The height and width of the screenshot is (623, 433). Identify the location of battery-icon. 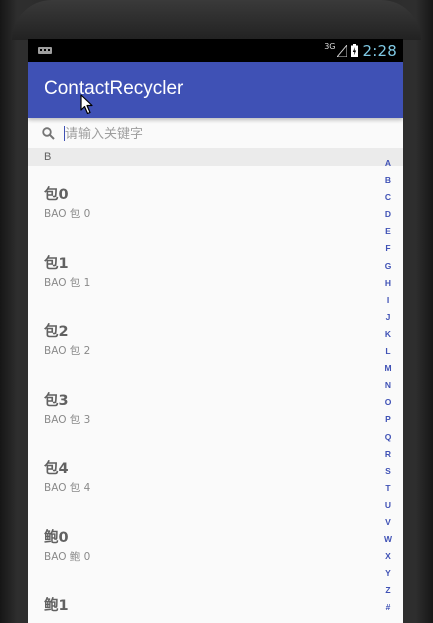
(354, 50).